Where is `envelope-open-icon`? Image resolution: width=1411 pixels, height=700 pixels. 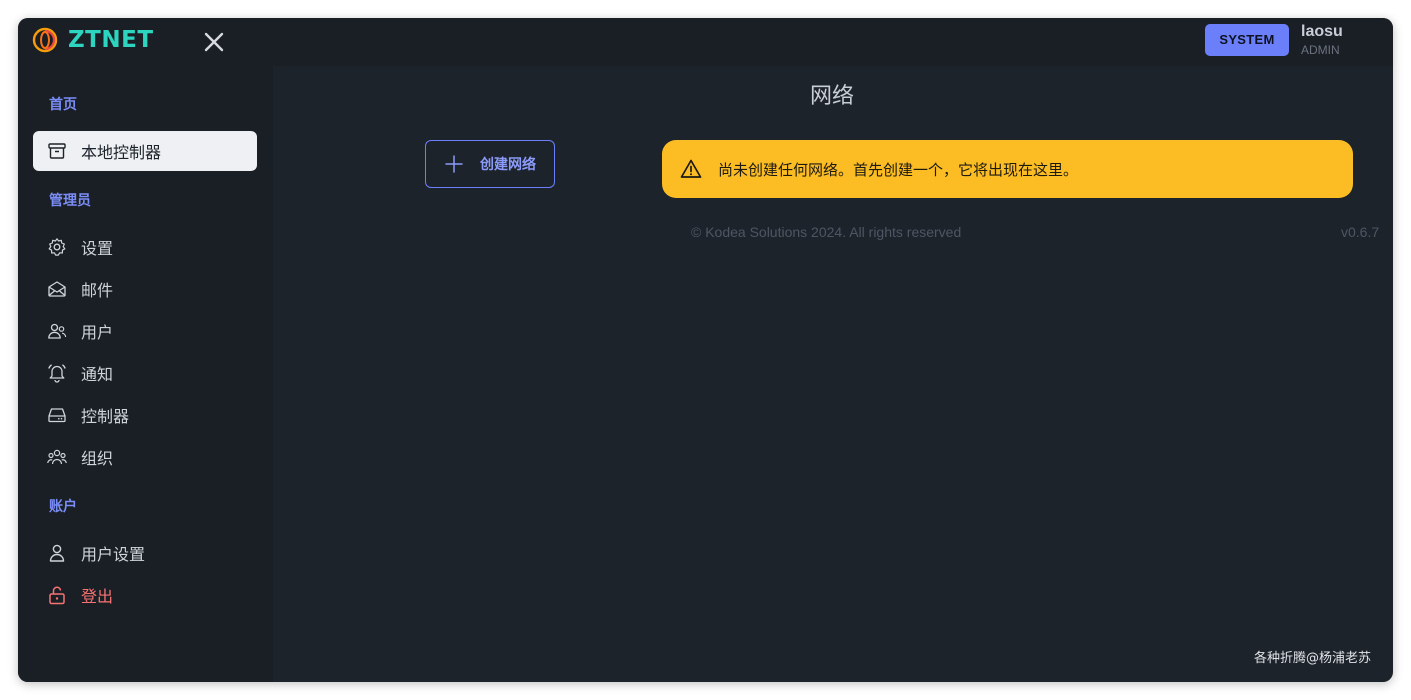 envelope-open-icon is located at coordinates (57, 289).